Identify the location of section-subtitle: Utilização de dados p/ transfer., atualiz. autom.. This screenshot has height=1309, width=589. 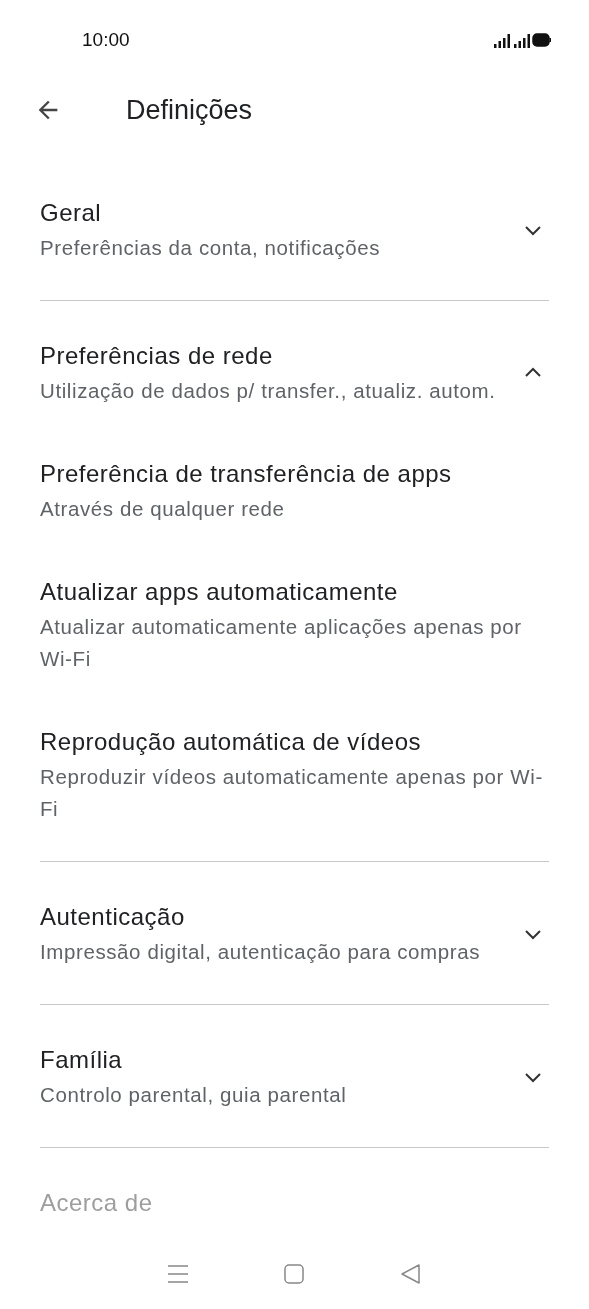
(268, 391).